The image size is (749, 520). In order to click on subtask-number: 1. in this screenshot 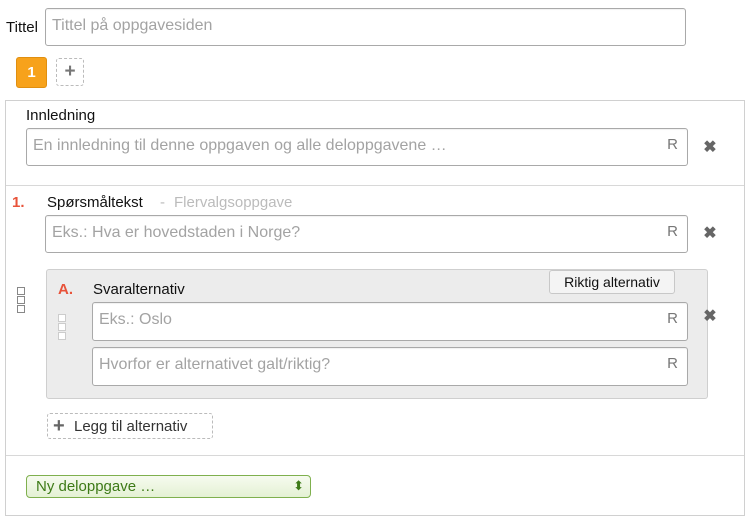, I will do `click(18, 202)`.